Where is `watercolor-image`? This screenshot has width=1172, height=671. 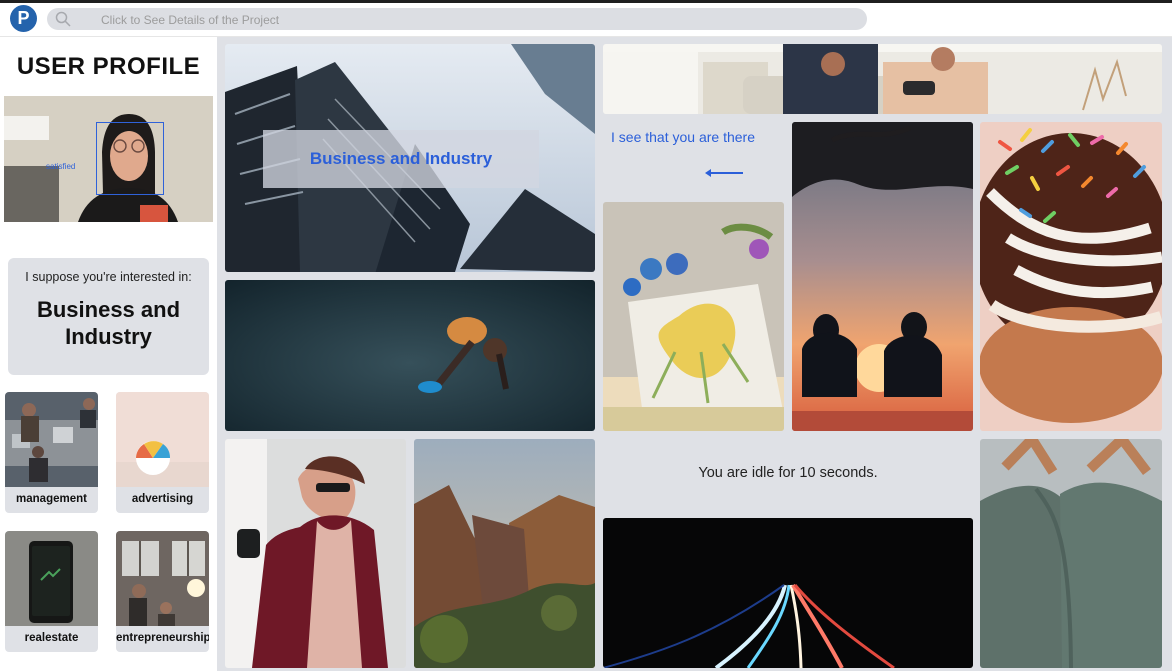 watercolor-image is located at coordinates (693, 316).